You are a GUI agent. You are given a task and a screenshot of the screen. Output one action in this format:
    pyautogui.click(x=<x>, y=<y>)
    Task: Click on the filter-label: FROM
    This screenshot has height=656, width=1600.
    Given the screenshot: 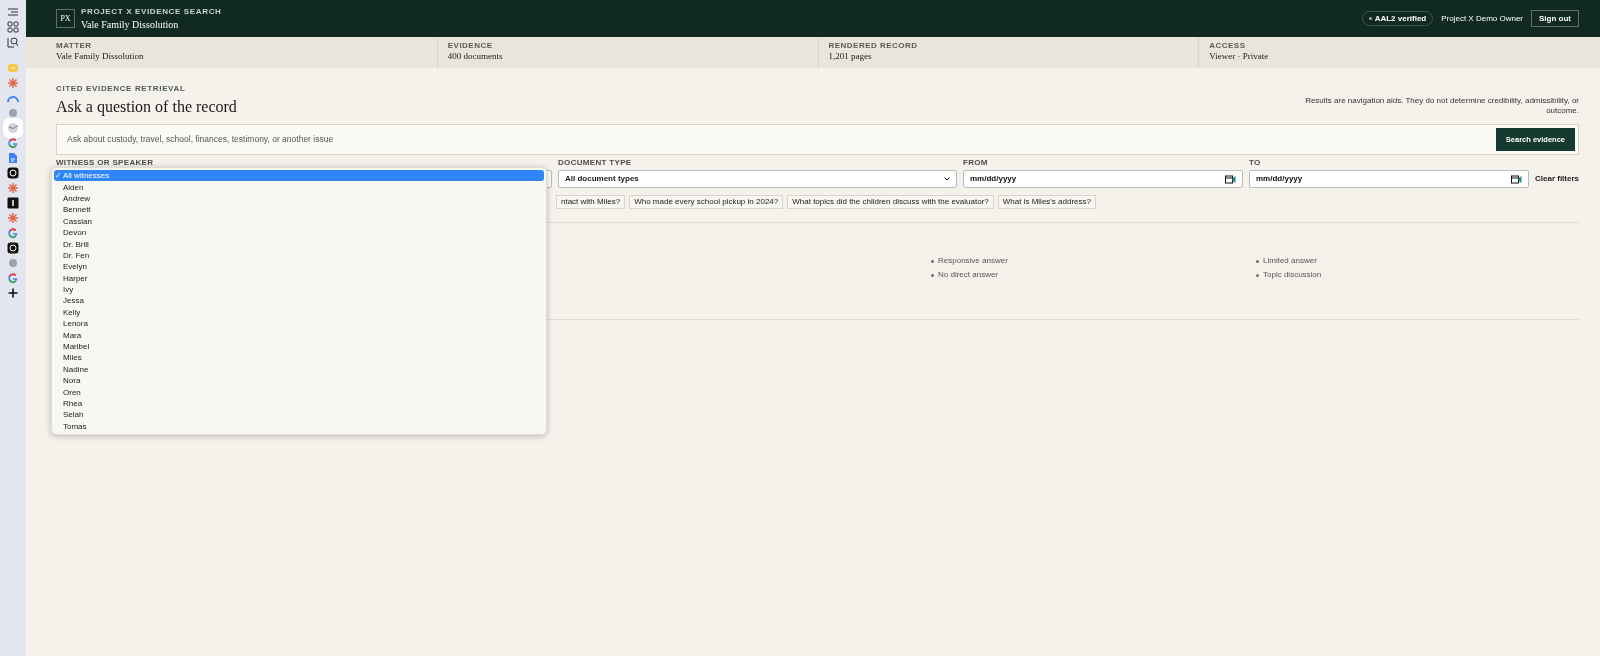 What is the action you would take?
    pyautogui.click(x=976, y=162)
    